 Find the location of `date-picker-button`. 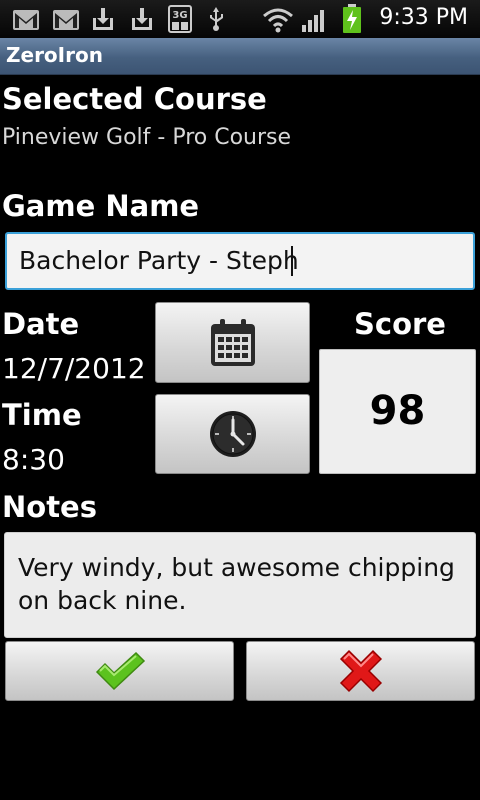

date-picker-button is located at coordinates (232, 342).